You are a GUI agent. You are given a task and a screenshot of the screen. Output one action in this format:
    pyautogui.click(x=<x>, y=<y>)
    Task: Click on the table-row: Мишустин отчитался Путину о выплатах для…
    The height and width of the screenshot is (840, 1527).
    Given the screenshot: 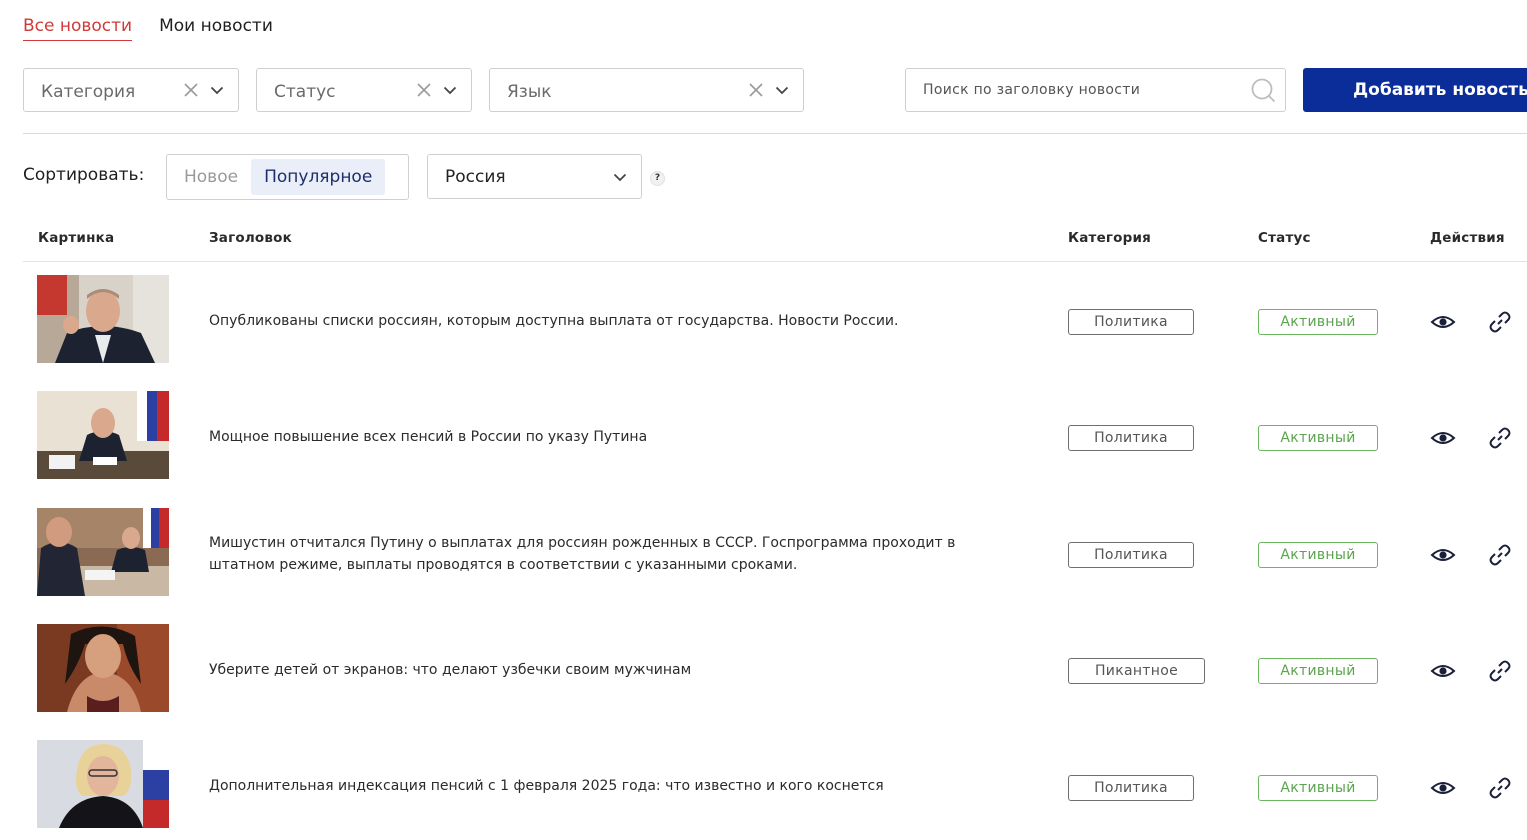 What is the action you would take?
    pyautogui.click(x=763, y=566)
    